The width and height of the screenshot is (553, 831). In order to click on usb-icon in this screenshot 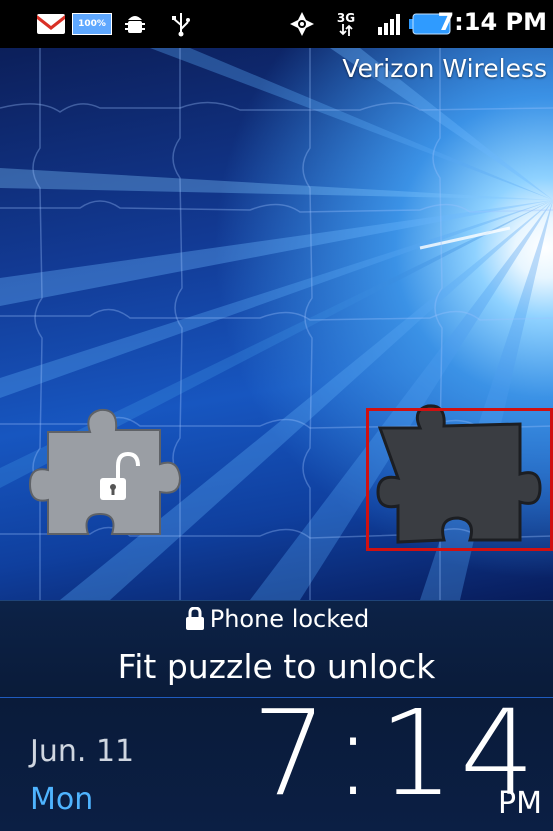, I will do `click(181, 24)`.